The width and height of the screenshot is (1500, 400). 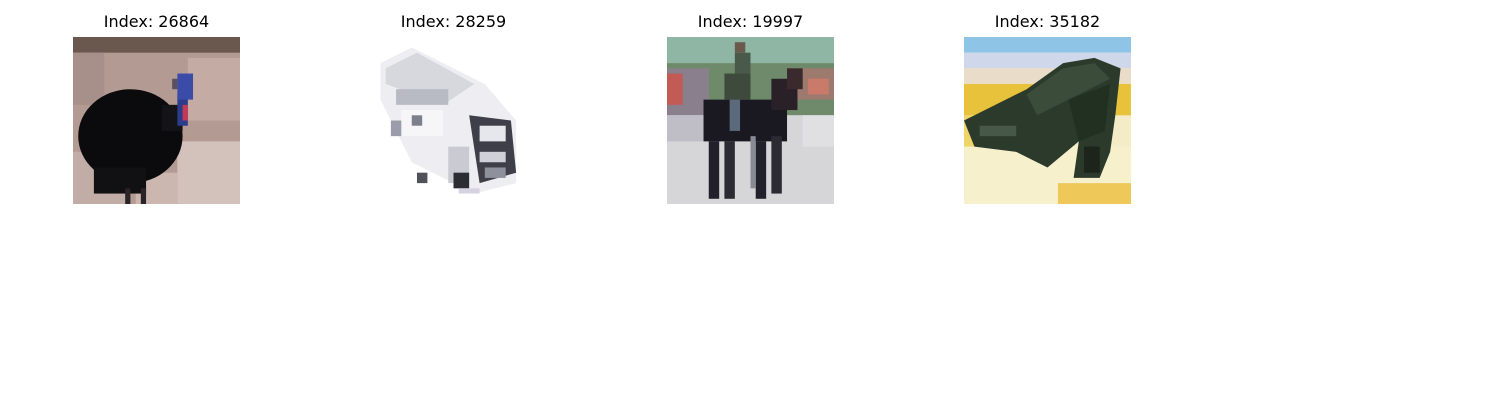 I want to click on image-panel-3: Index: 19997, so click(x=750, y=107).